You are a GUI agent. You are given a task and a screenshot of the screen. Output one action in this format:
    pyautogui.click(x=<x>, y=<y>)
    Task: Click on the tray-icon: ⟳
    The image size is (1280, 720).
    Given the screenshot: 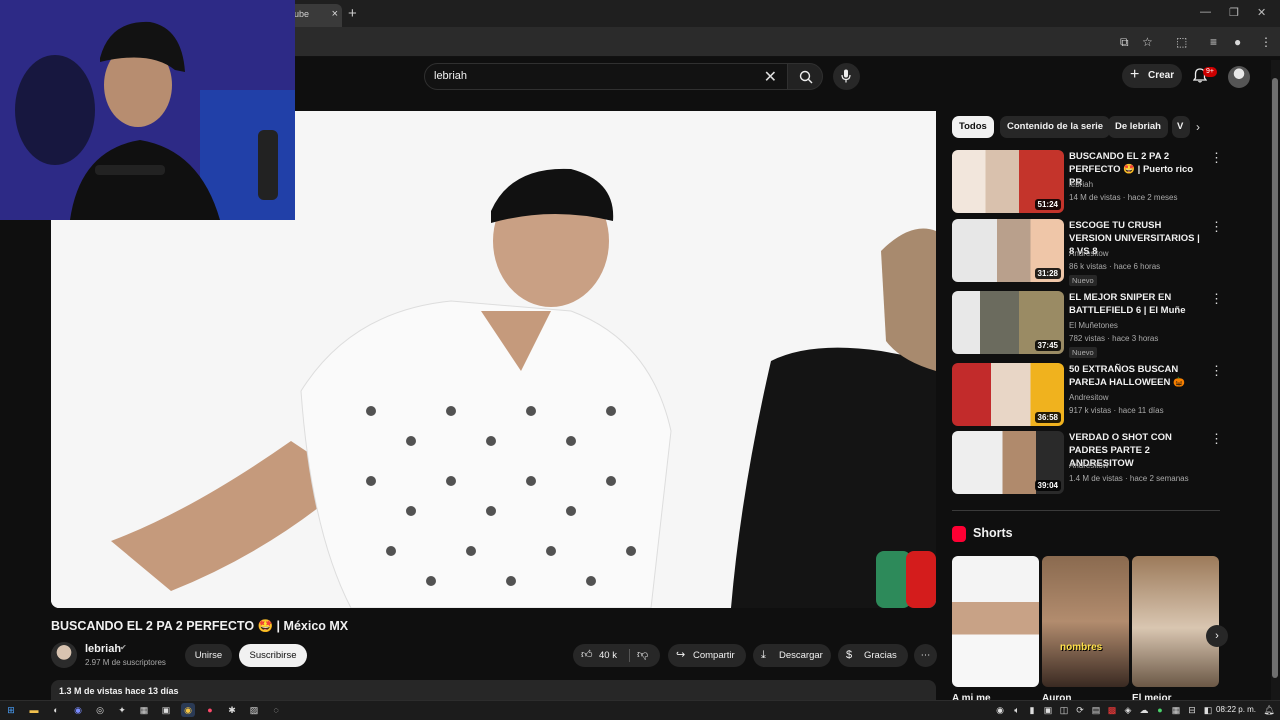 What is the action you would take?
    pyautogui.click(x=1080, y=710)
    